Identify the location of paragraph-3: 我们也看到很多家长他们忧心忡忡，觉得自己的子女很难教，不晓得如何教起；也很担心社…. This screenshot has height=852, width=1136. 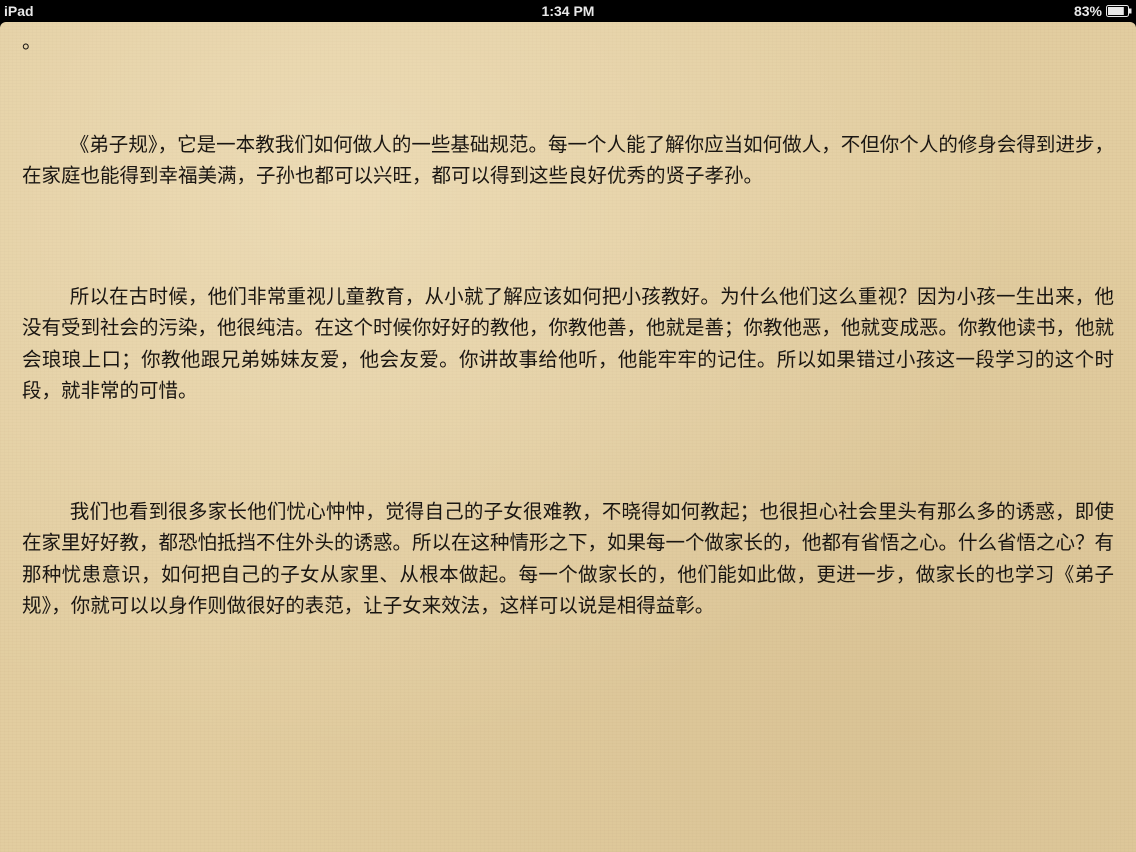
(568, 558).